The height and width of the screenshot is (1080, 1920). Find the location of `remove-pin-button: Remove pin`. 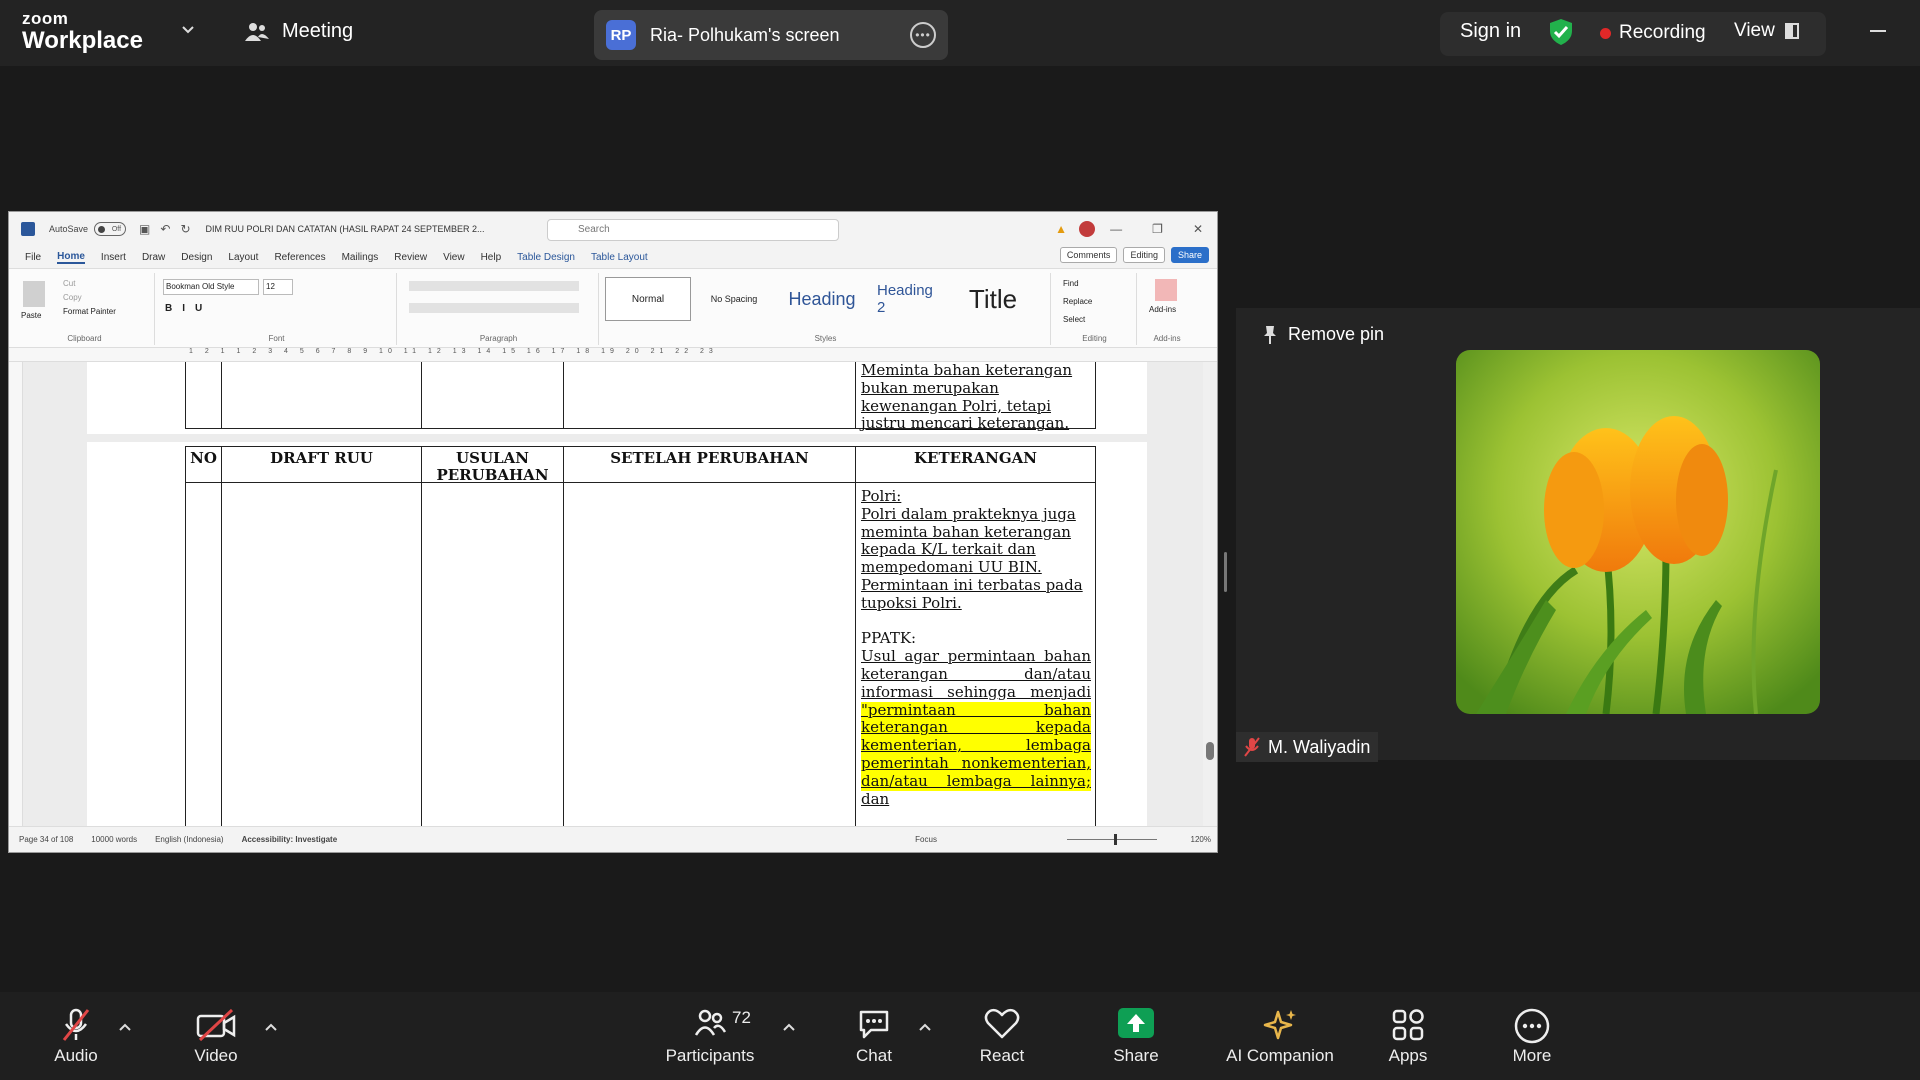

remove-pin-button: Remove pin is located at coordinates (1323, 334).